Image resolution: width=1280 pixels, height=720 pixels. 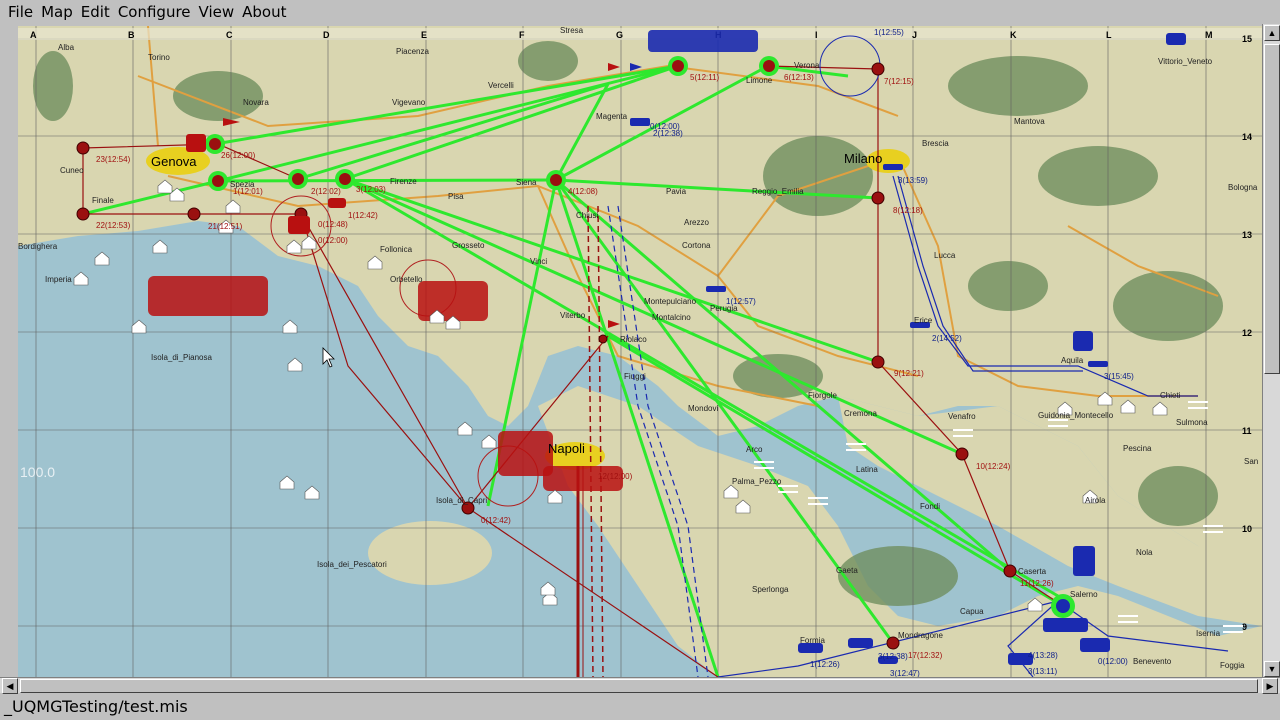 I want to click on map-label: Magenta, so click(x=612, y=116).